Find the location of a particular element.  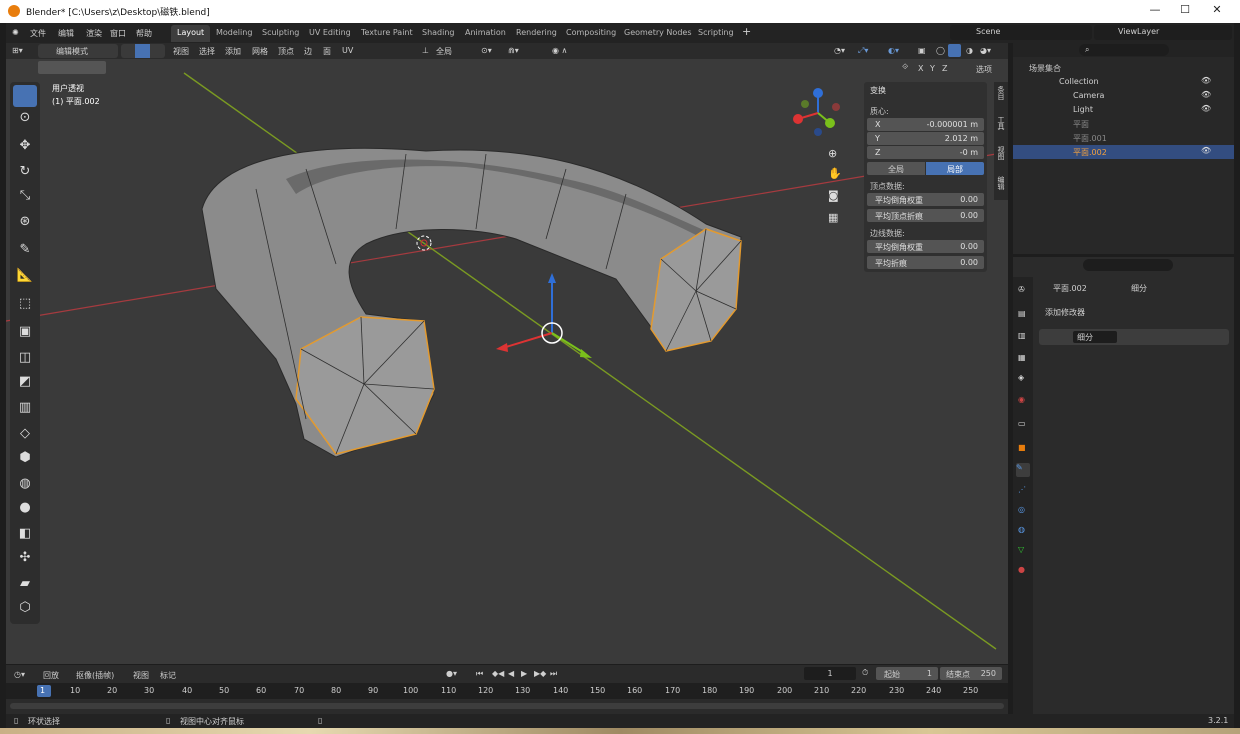

scale-tool-icon: ⤡ is located at coordinates (25, 199).